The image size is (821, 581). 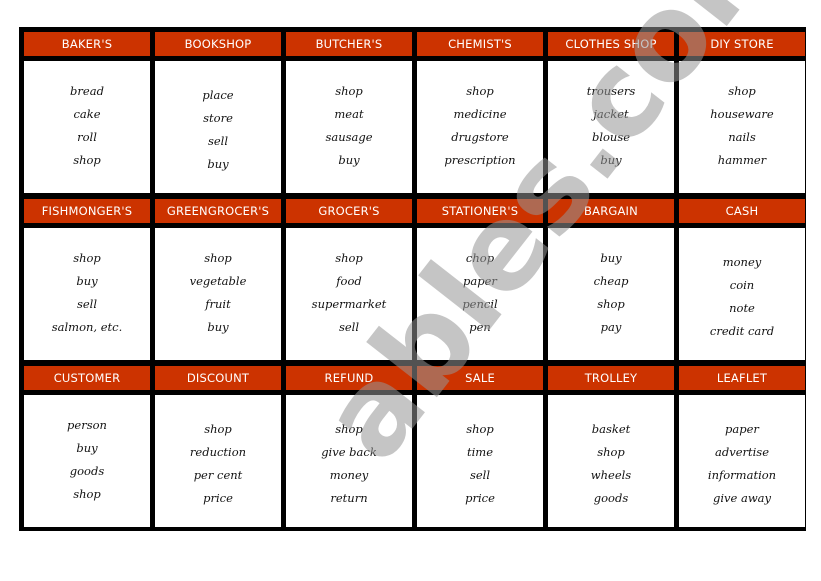 What do you see at coordinates (480, 160) in the screenshot?
I see `card-word: prescription` at bounding box center [480, 160].